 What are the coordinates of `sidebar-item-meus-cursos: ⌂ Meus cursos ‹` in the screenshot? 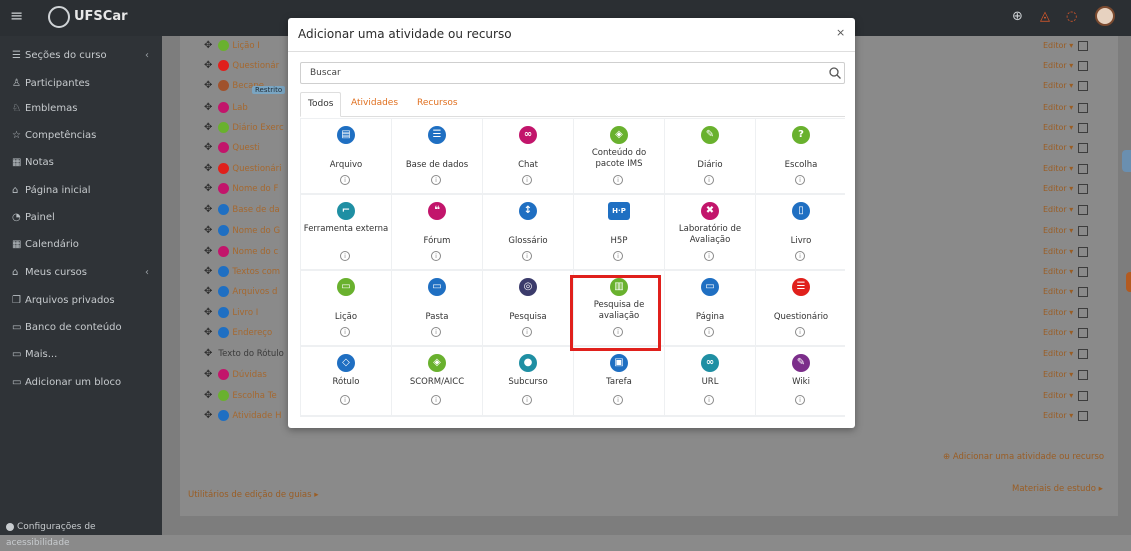 It's located at (84, 273).